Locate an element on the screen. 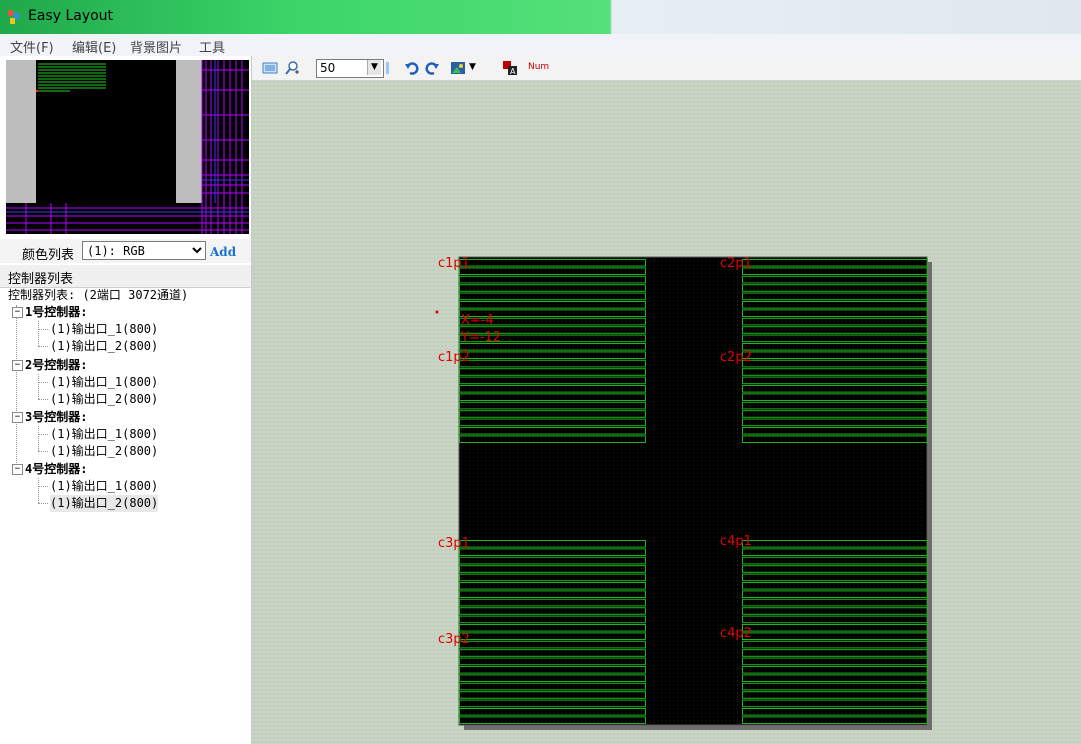 This screenshot has height=744, width=1081. color-list-label: 颜色列表 is located at coordinates (48, 255).